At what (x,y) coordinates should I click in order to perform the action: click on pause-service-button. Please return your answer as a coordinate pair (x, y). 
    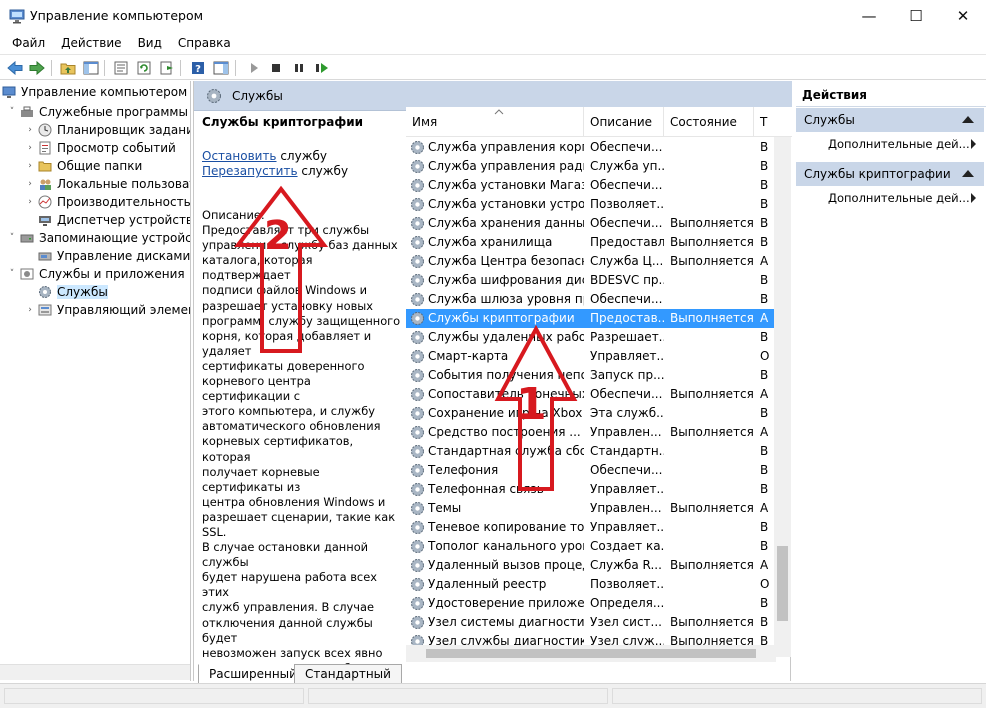
    Looking at the image, I should click on (299, 68).